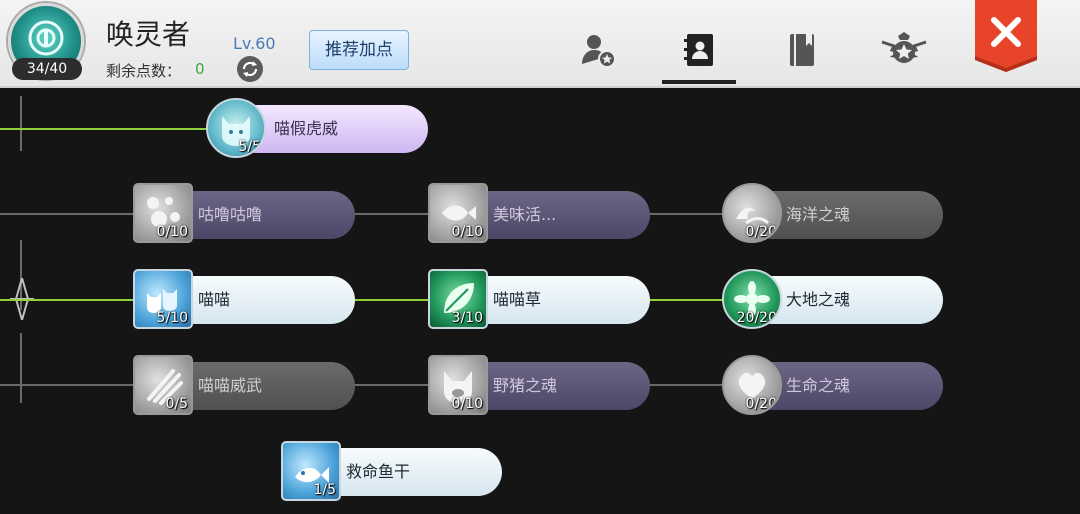 This screenshot has height=514, width=1080. I want to click on avatar-level-count: 34/40, so click(47, 69).